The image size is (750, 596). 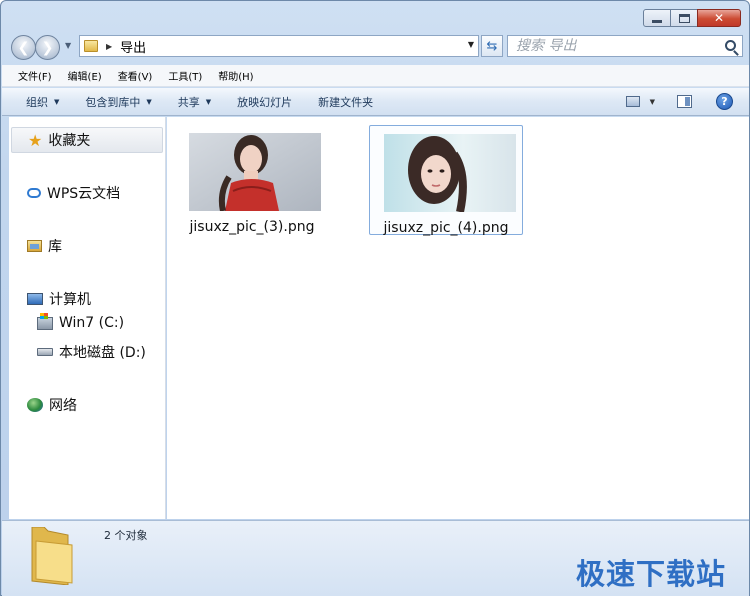 I want to click on close-icon: ✕, so click(x=719, y=18).